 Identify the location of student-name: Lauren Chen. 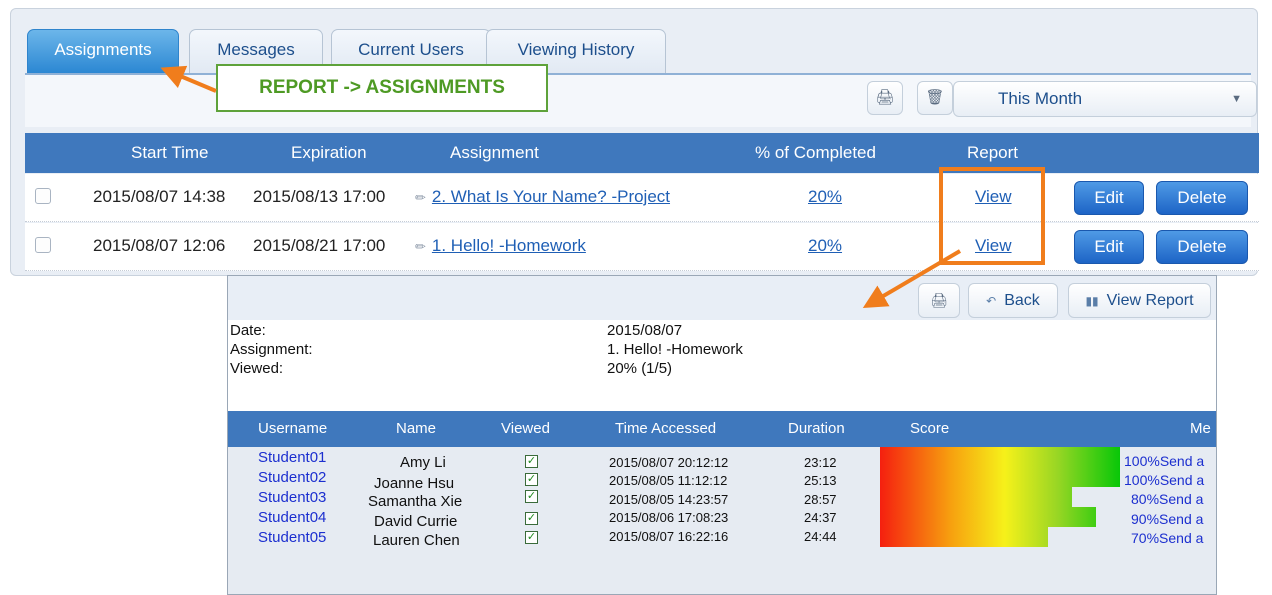
(416, 540).